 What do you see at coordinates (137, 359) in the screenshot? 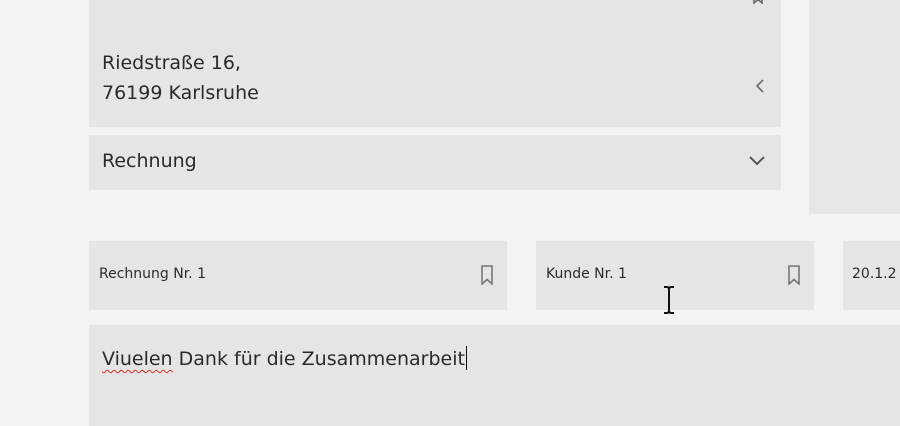
I see `misspelled-word: Viuelen` at bounding box center [137, 359].